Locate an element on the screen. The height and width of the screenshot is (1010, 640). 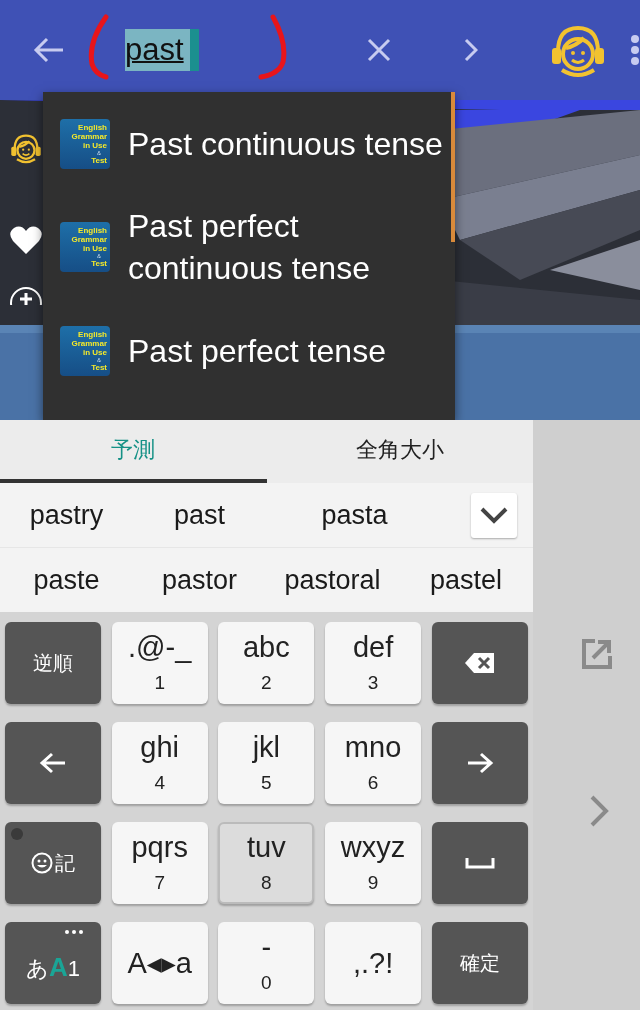
next-button is located at coordinates (471, 50).